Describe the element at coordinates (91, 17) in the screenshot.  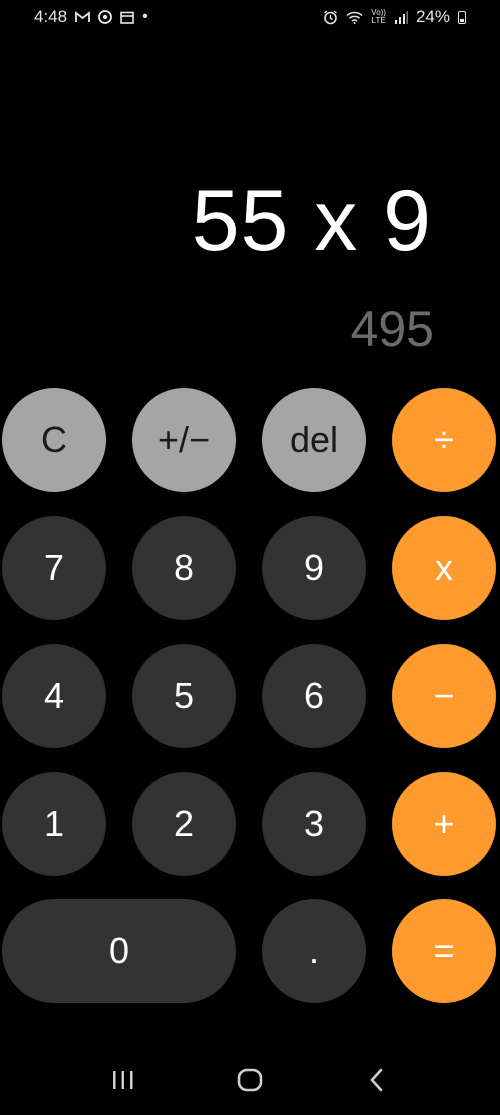
I see `status-bar-left: 4:48 •` at that location.